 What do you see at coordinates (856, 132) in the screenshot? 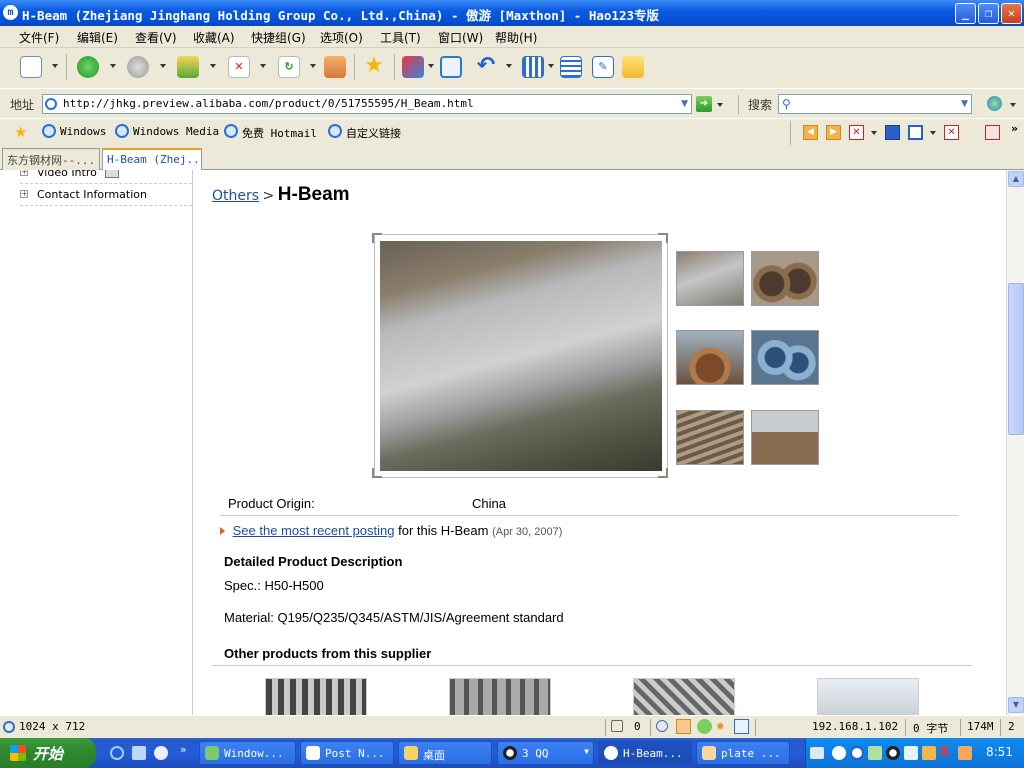
I see `close-tab-icon: ✕` at bounding box center [856, 132].